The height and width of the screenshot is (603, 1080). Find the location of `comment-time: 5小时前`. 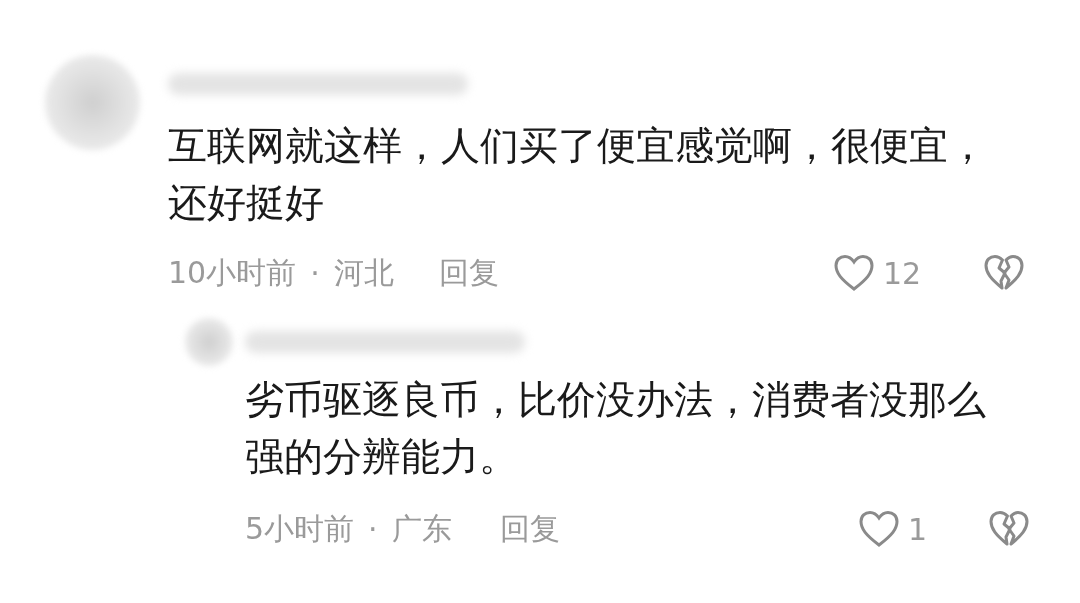

comment-time: 5小时前 is located at coordinates (300, 528).